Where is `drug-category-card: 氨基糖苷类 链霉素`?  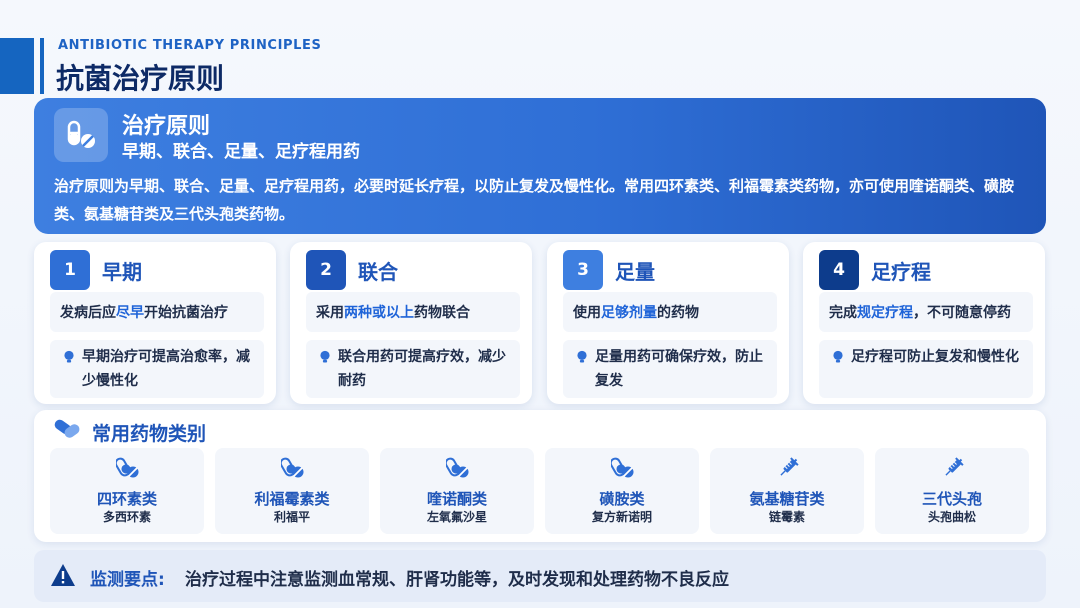
drug-category-card: 氨基糖苷类 链霉素 is located at coordinates (787, 491).